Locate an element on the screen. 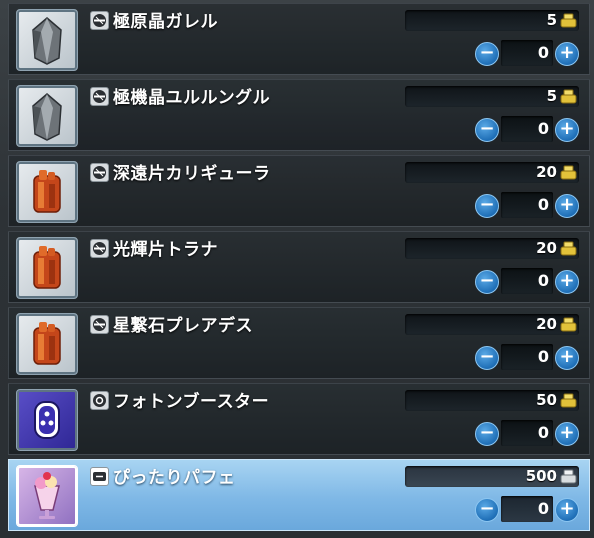 The image size is (594, 538). list-item: フォトンブースター 50 − 0 + is located at coordinates (299, 419).